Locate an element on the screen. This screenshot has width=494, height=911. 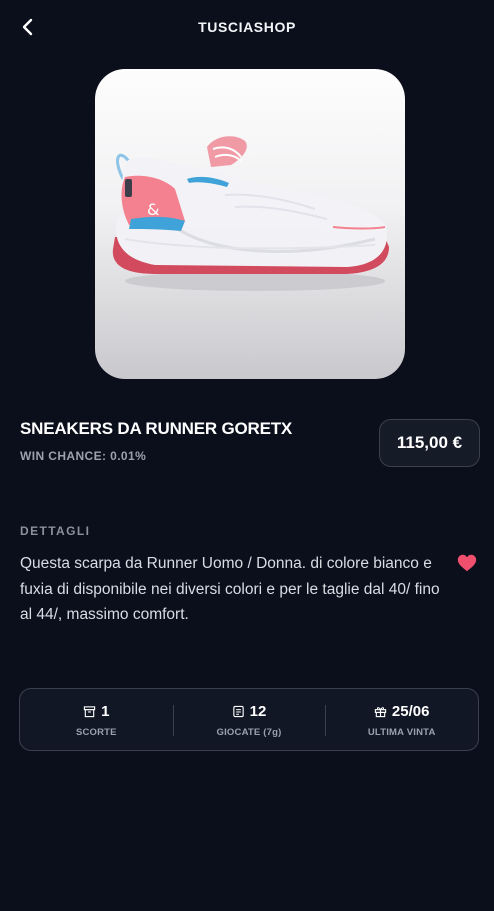
details-heading: DETTAGLI is located at coordinates (55, 531).